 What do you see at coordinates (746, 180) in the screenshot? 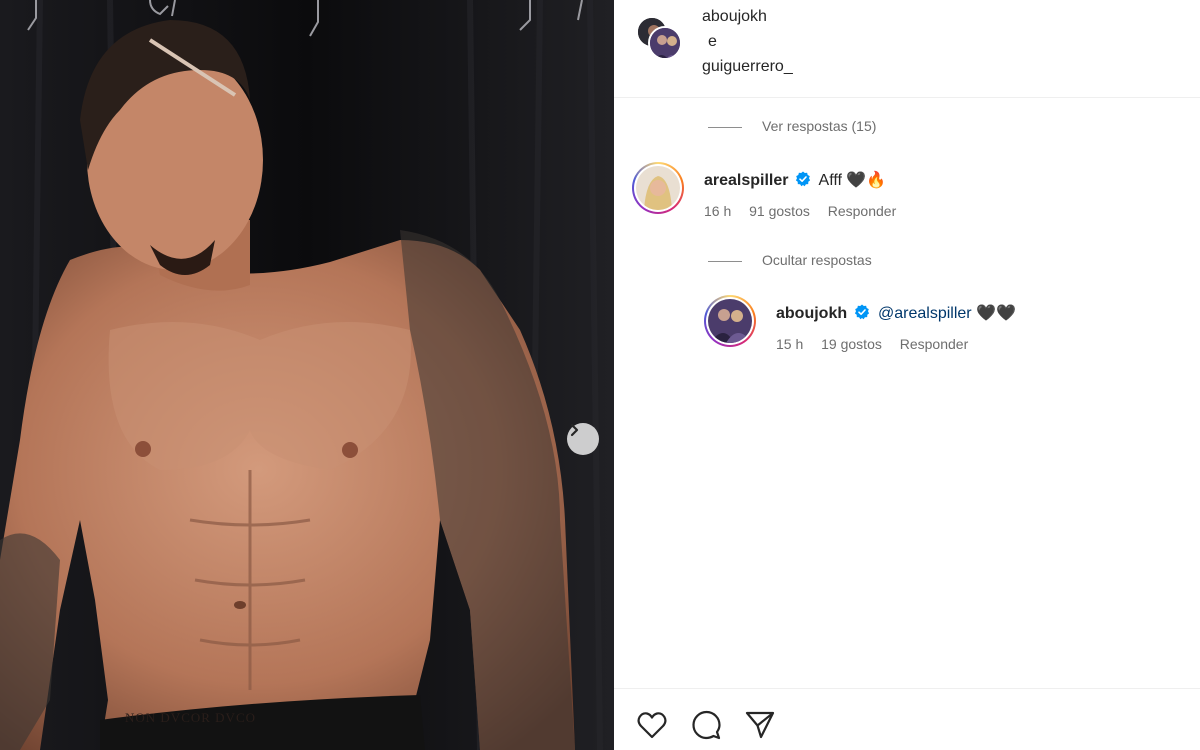
I see `comment-username: arealspiller` at bounding box center [746, 180].